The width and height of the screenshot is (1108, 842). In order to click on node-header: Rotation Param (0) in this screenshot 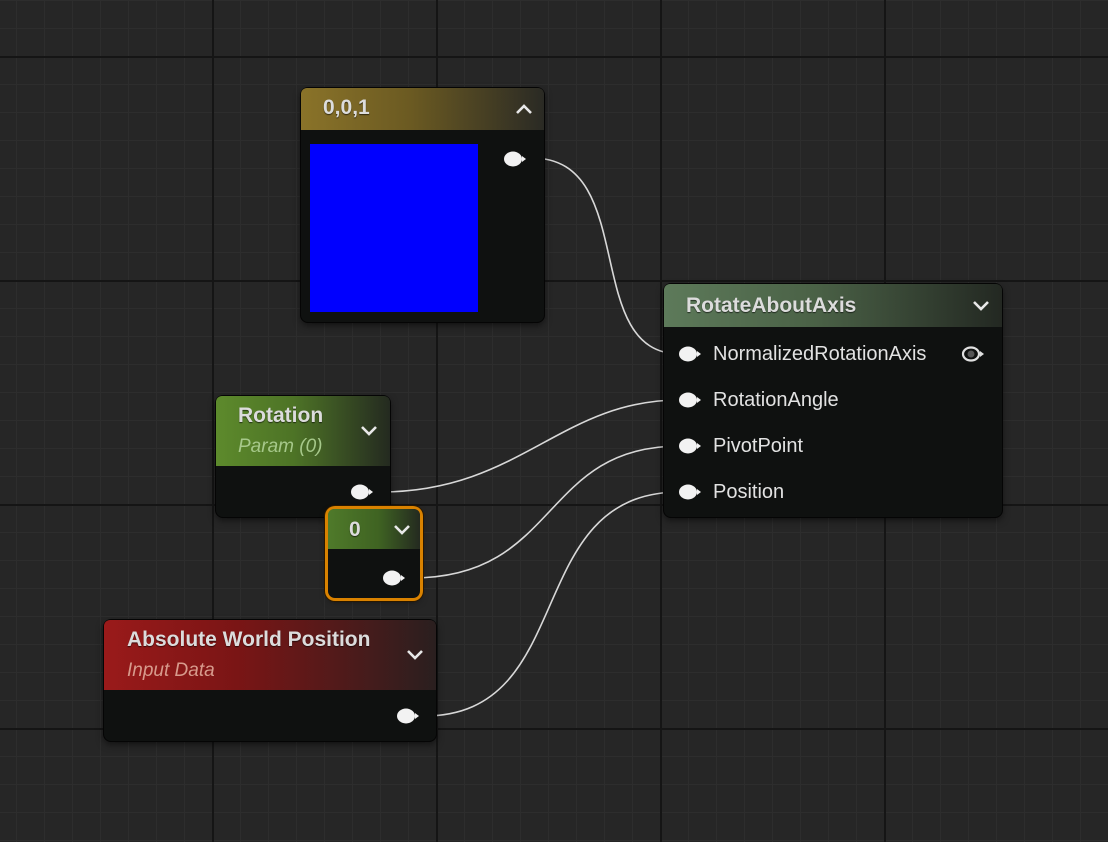, I will do `click(303, 431)`.